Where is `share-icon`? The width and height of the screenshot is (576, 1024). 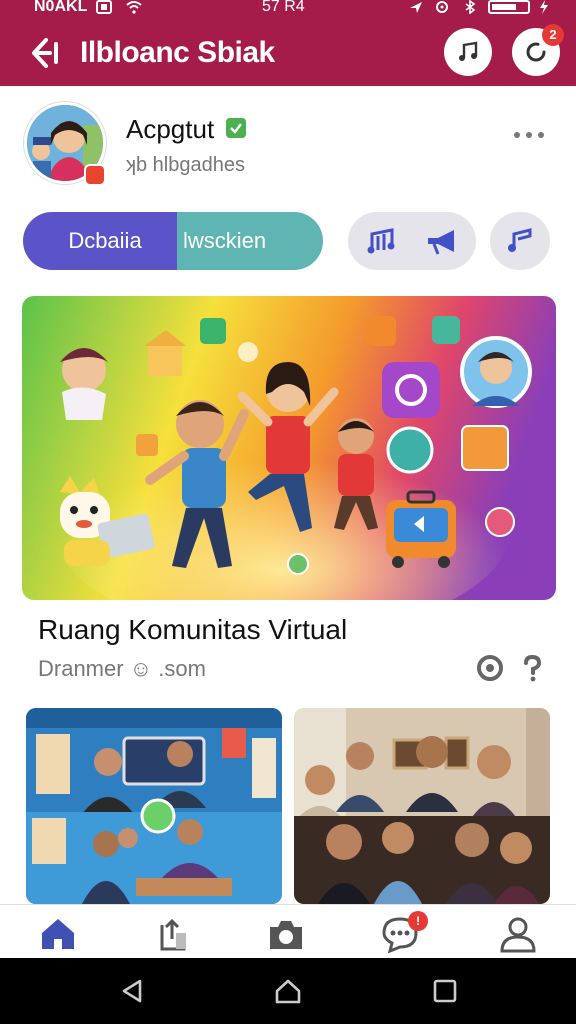 share-icon is located at coordinates (174, 934).